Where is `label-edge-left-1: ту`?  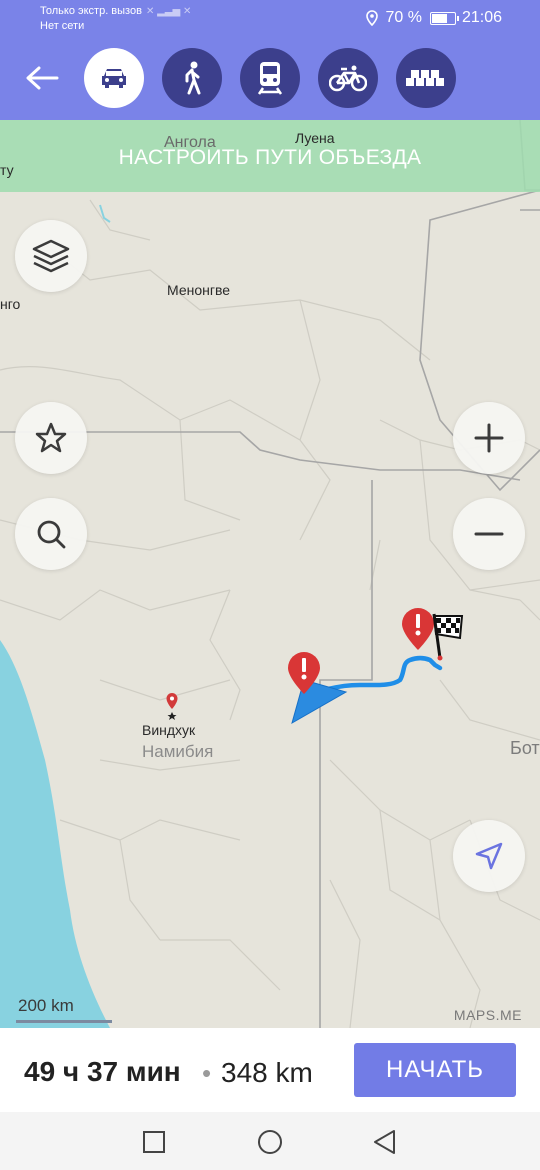 label-edge-left-1: ту is located at coordinates (7, 170).